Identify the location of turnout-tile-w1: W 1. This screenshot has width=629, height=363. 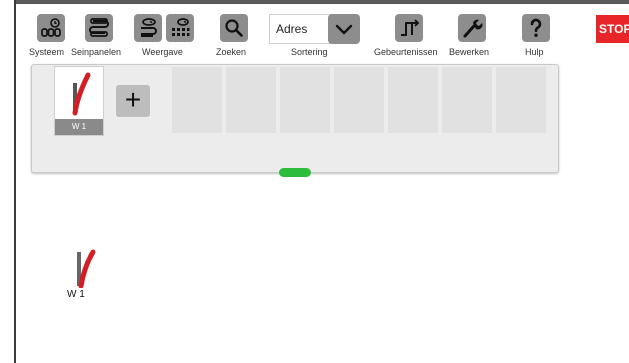
(79, 101).